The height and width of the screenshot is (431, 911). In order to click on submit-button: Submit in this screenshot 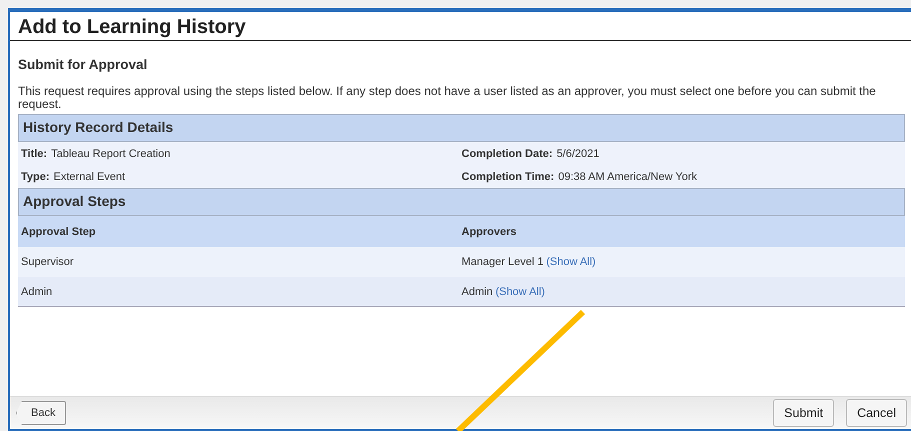, I will do `click(803, 413)`.